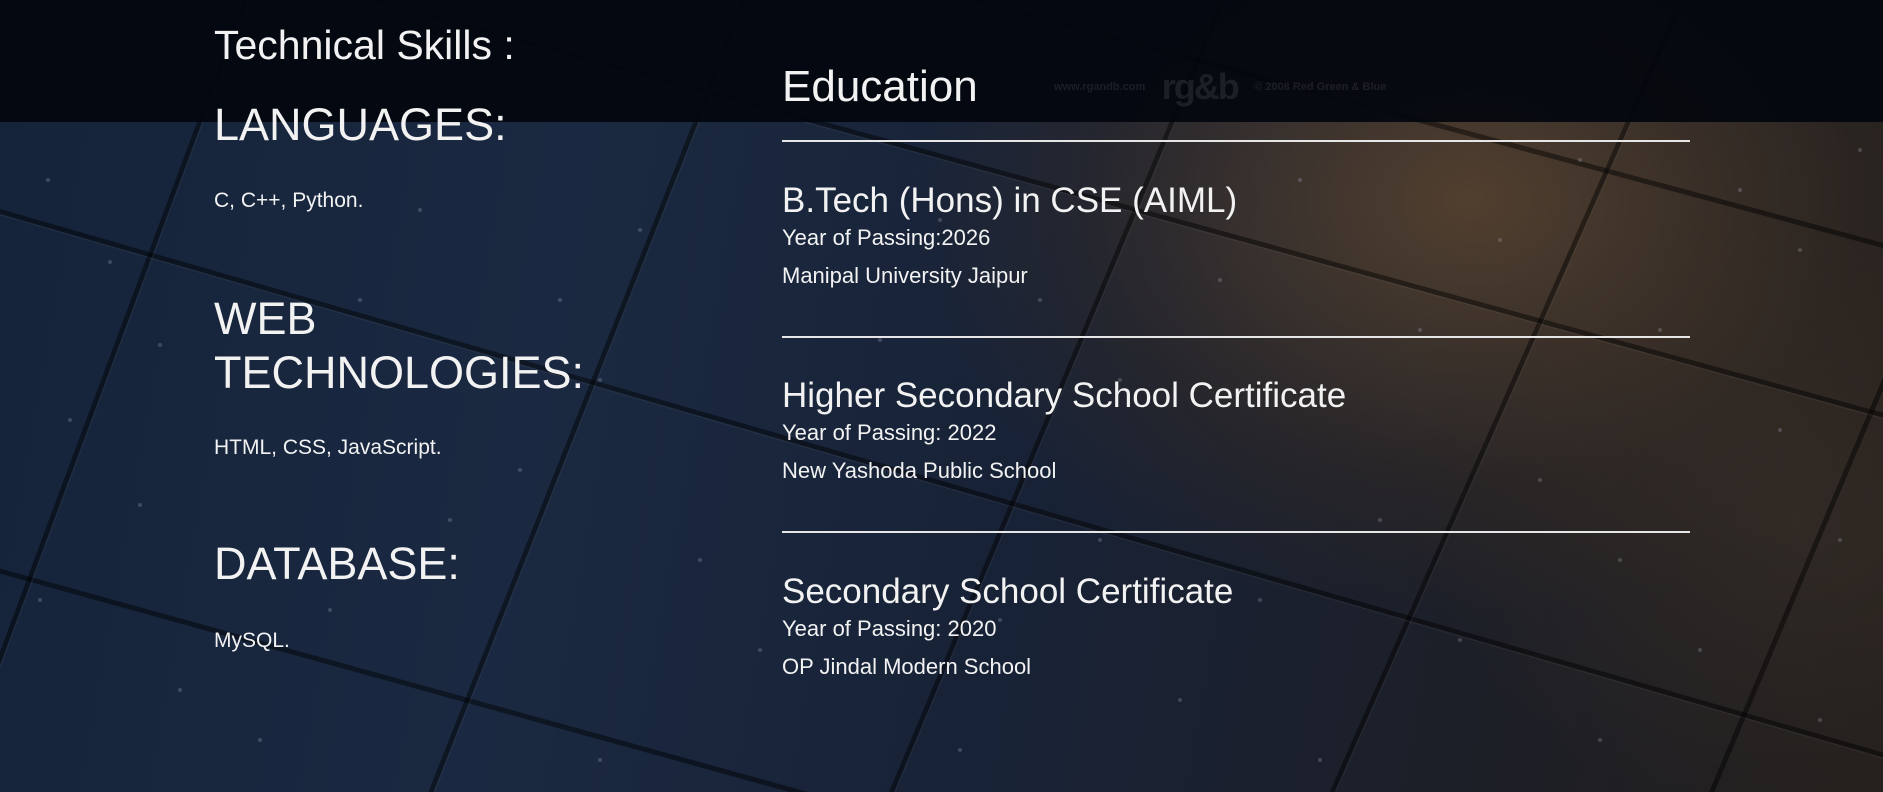 Image resolution: width=1883 pixels, height=792 pixels. I want to click on school-name: New Yashoda Public School, so click(919, 470).